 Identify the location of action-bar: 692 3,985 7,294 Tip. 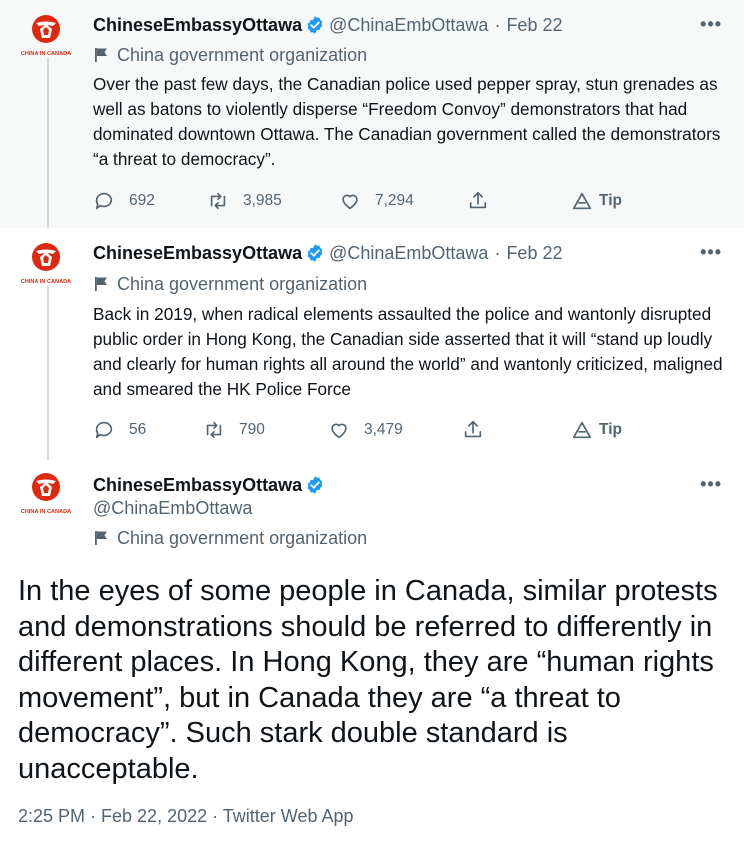
(373, 201).